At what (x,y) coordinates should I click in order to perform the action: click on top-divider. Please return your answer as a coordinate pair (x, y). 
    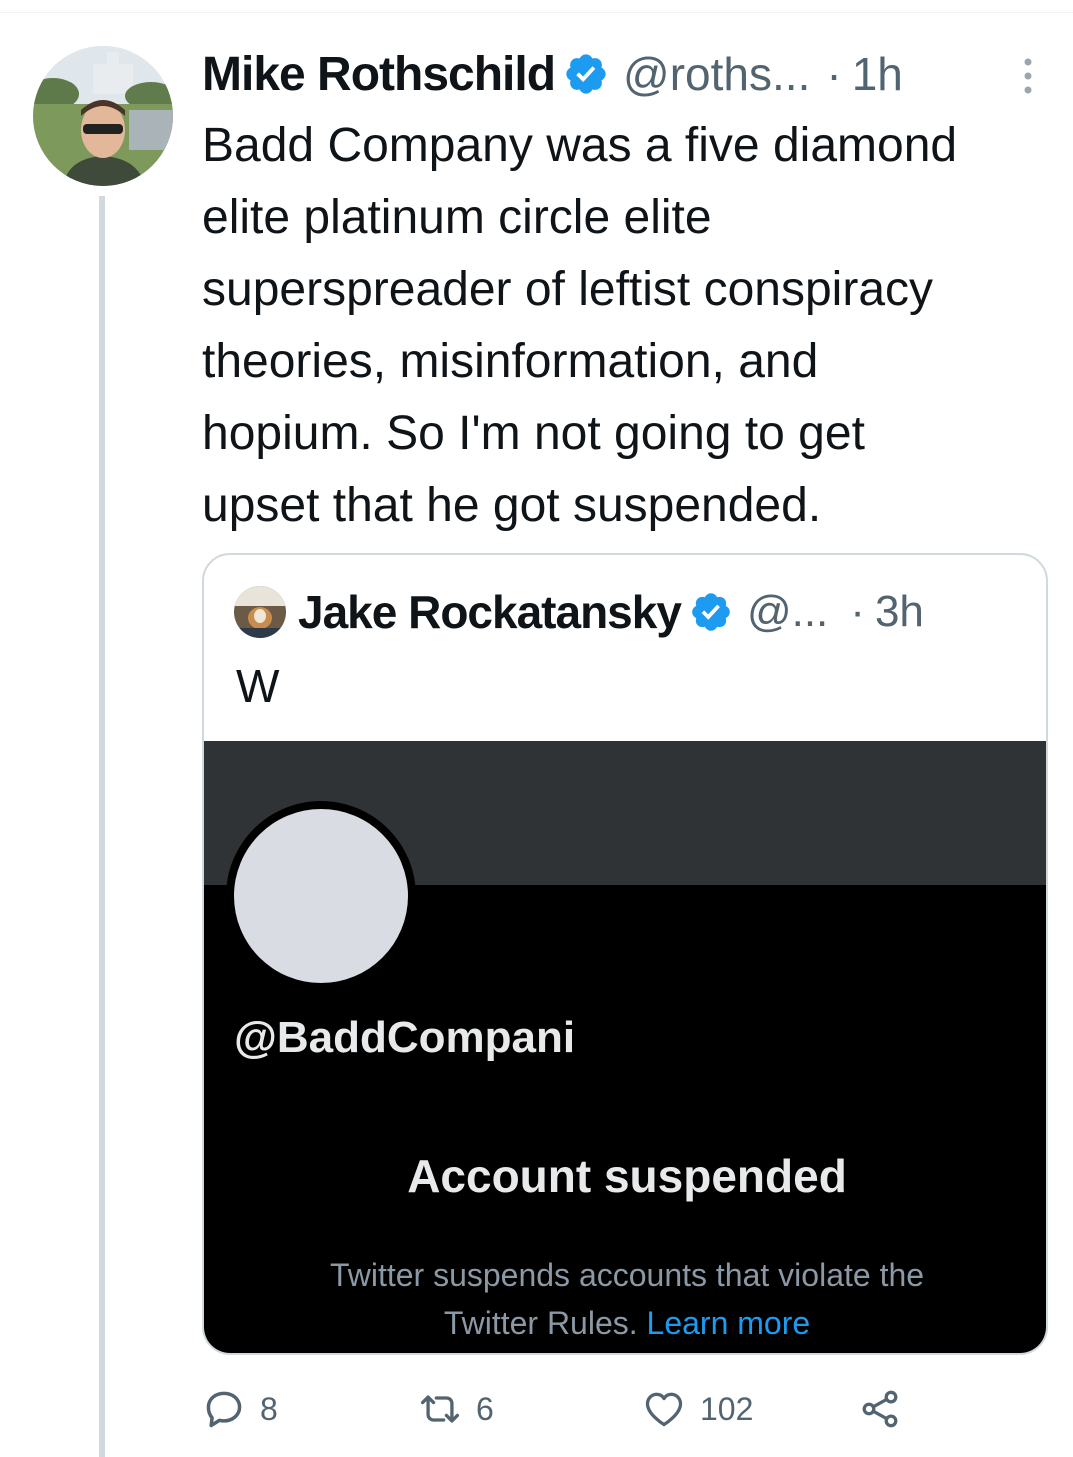
    Looking at the image, I should click on (536, 12).